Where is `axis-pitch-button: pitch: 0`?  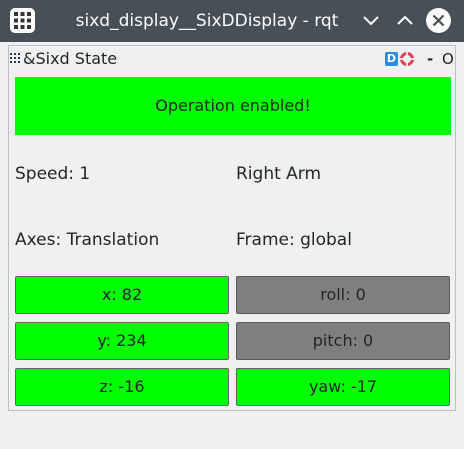 axis-pitch-button: pitch: 0 is located at coordinates (343, 341).